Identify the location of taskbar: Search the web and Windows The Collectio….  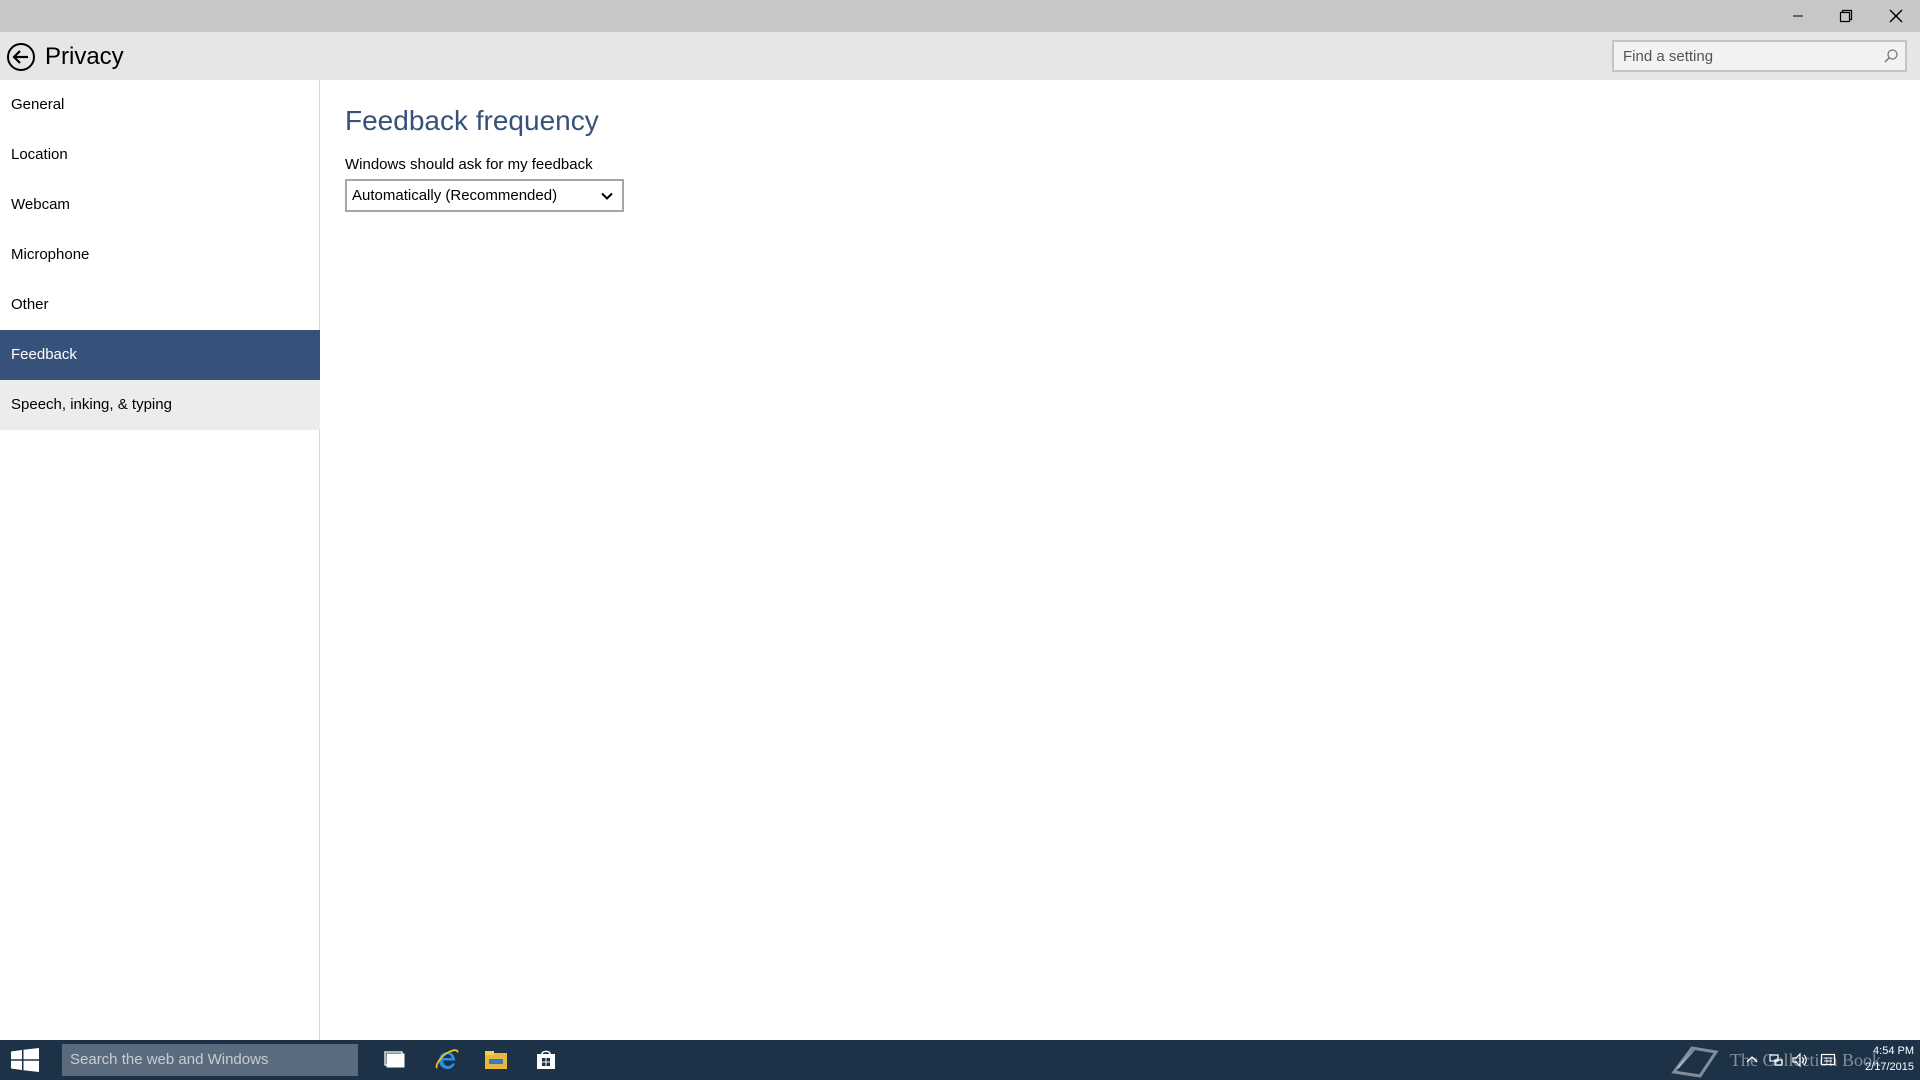
(960, 1060).